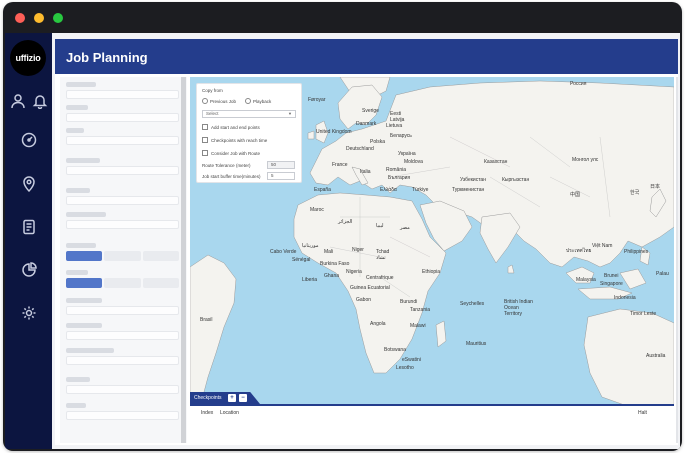 The height and width of the screenshot is (453, 685). Describe the element at coordinates (468, 190) in the screenshot. I see `map-label: Туркменистан` at that location.